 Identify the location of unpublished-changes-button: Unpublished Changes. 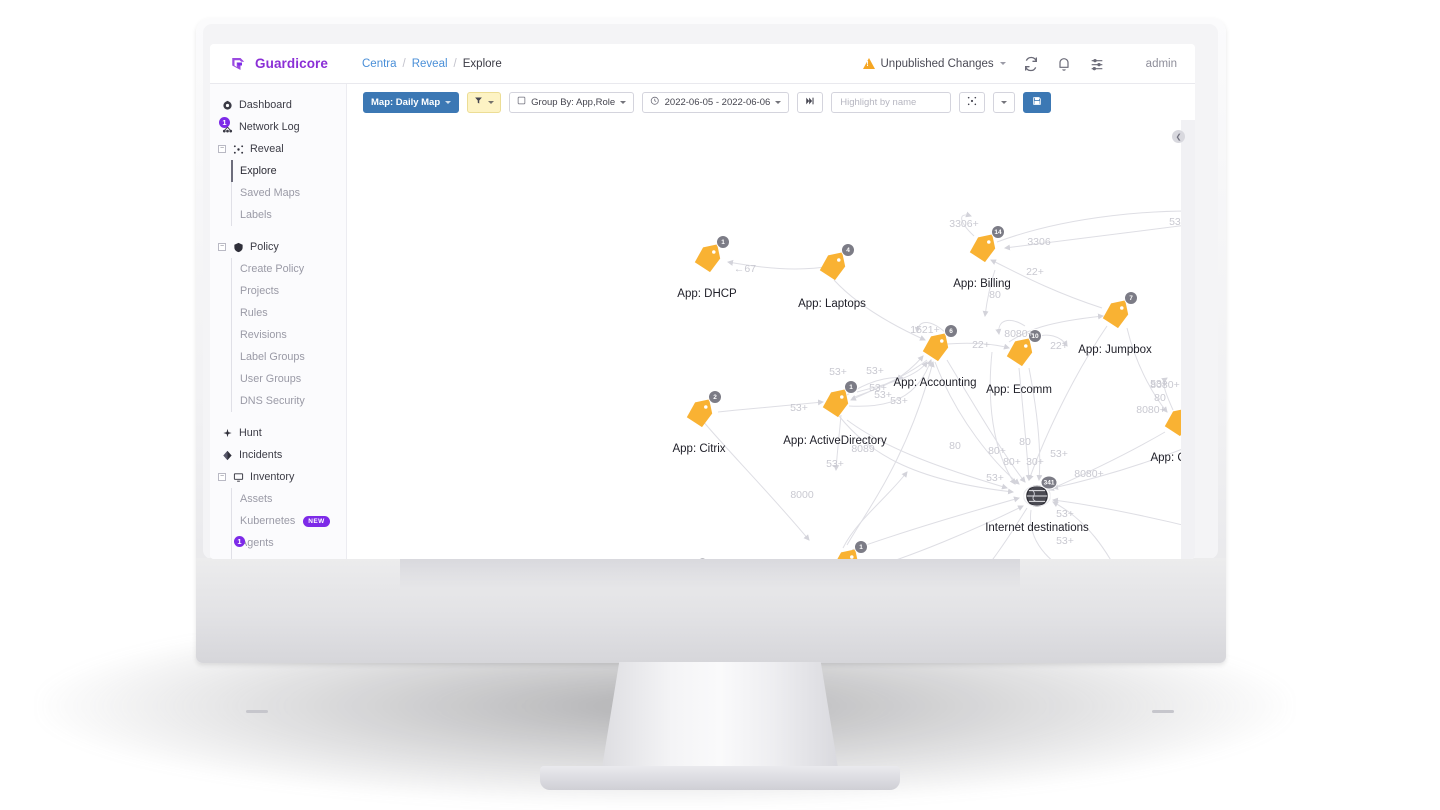
(934, 64).